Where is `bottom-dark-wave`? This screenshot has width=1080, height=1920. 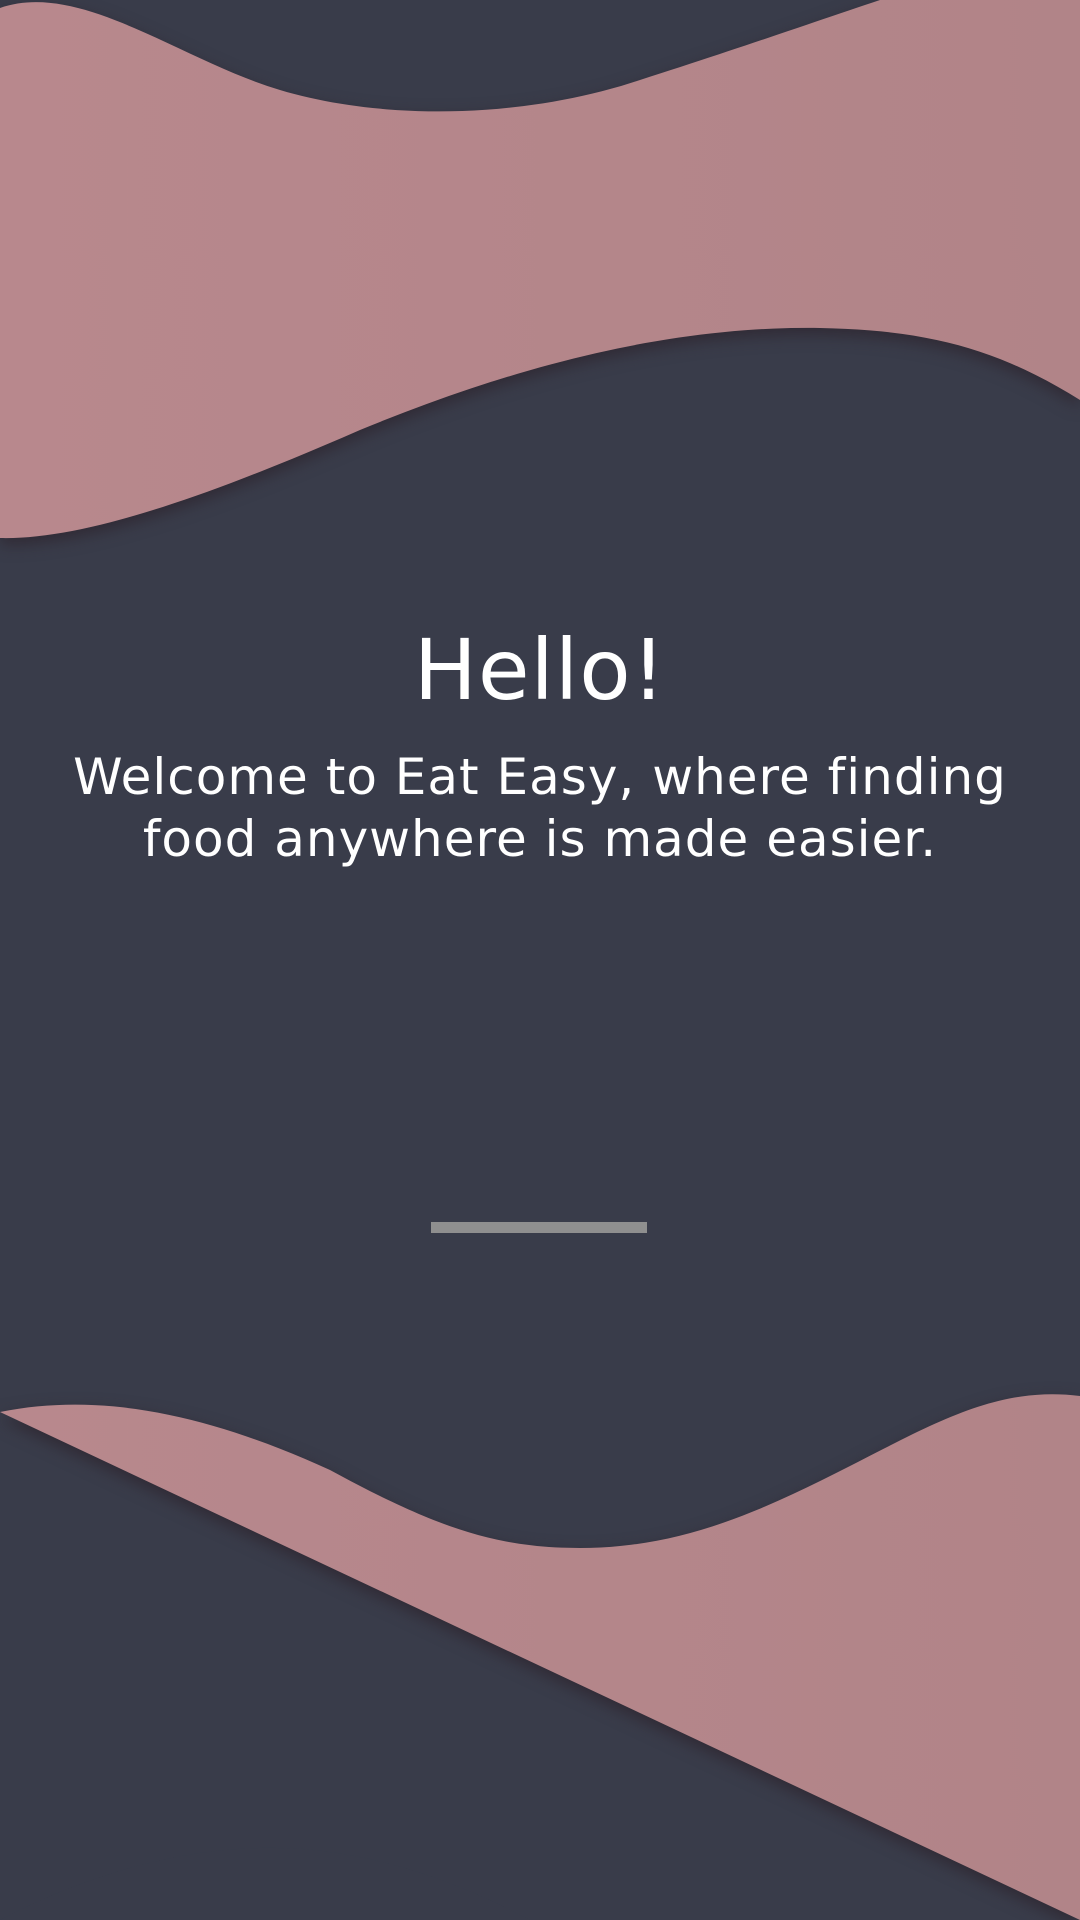
bottom-dark-wave is located at coordinates (265, 1883).